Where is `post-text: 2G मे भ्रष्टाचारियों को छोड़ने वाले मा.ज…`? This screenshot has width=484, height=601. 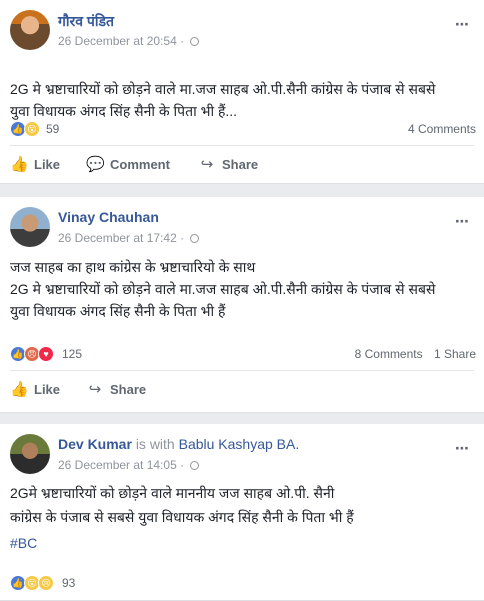
post-text: 2G मे भ्रष्टाचारियों को छोड़ने वाले मा.ज… is located at coordinates (243, 100).